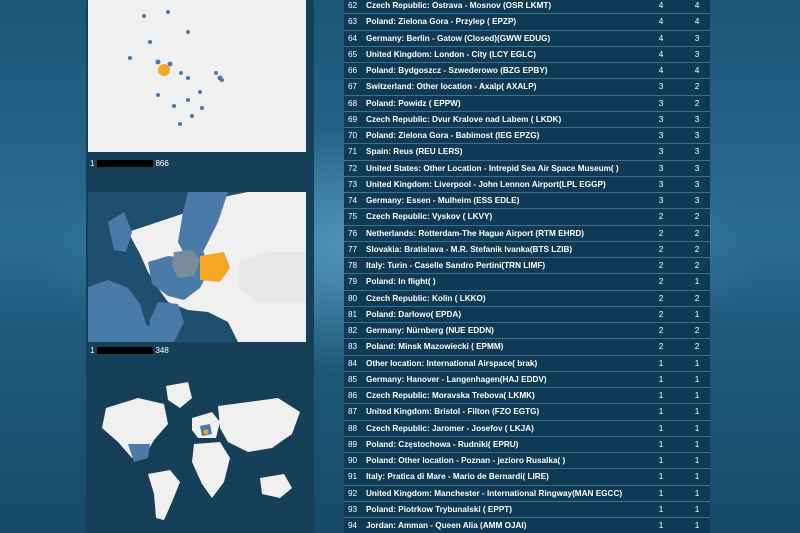 This screenshot has width=800, height=533. I want to click on row-number: 92, so click(353, 493).